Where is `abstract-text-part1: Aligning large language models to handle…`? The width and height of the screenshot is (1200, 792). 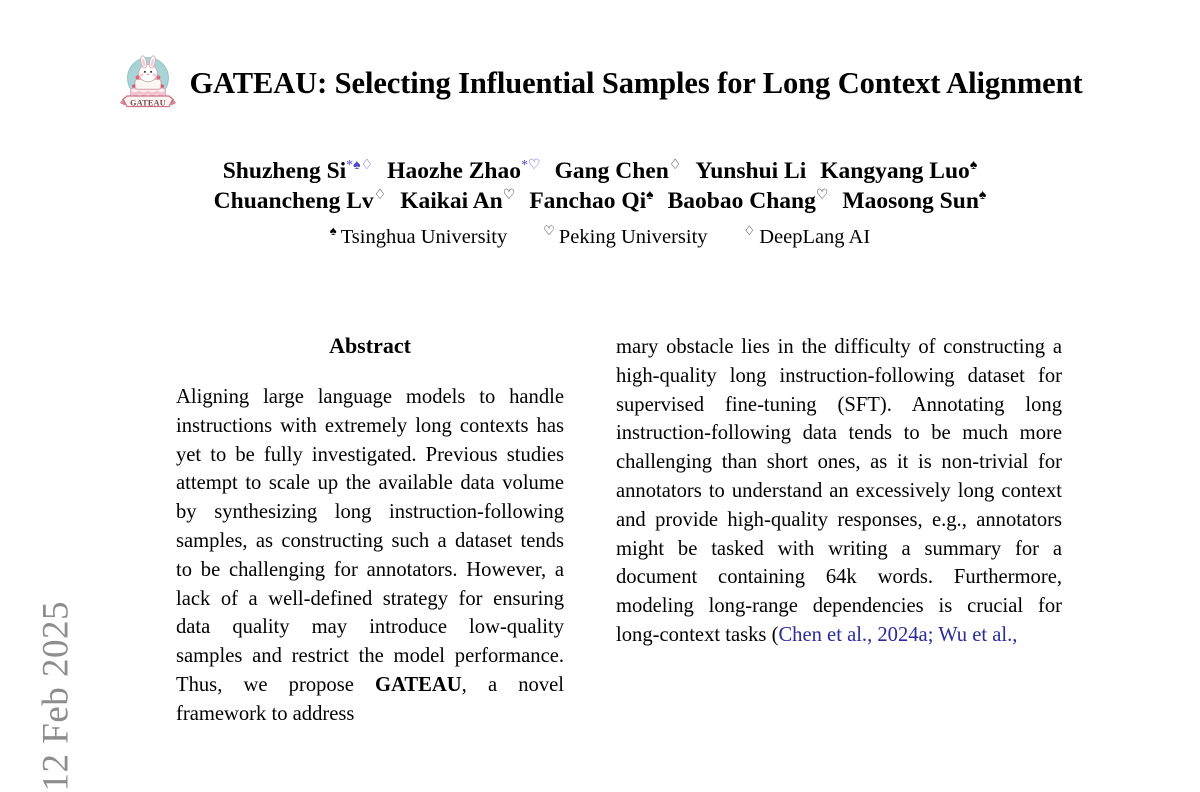 abstract-text-part1: Aligning large language models to handle… is located at coordinates (370, 541).